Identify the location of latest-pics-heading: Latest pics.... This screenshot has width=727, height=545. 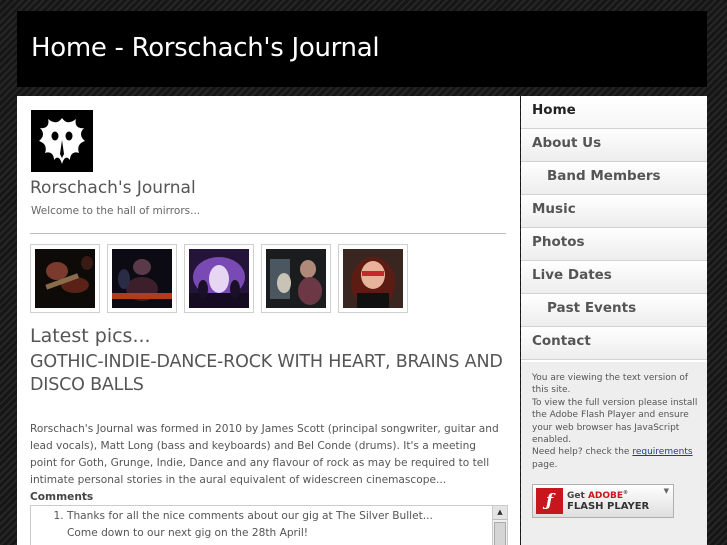
(90, 336).